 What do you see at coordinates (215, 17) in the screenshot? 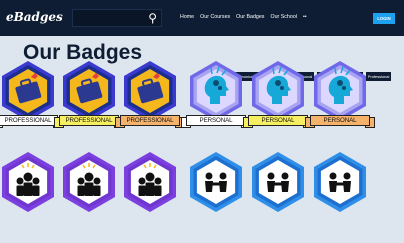
I see `nav-our-courses: Our Courses` at bounding box center [215, 17].